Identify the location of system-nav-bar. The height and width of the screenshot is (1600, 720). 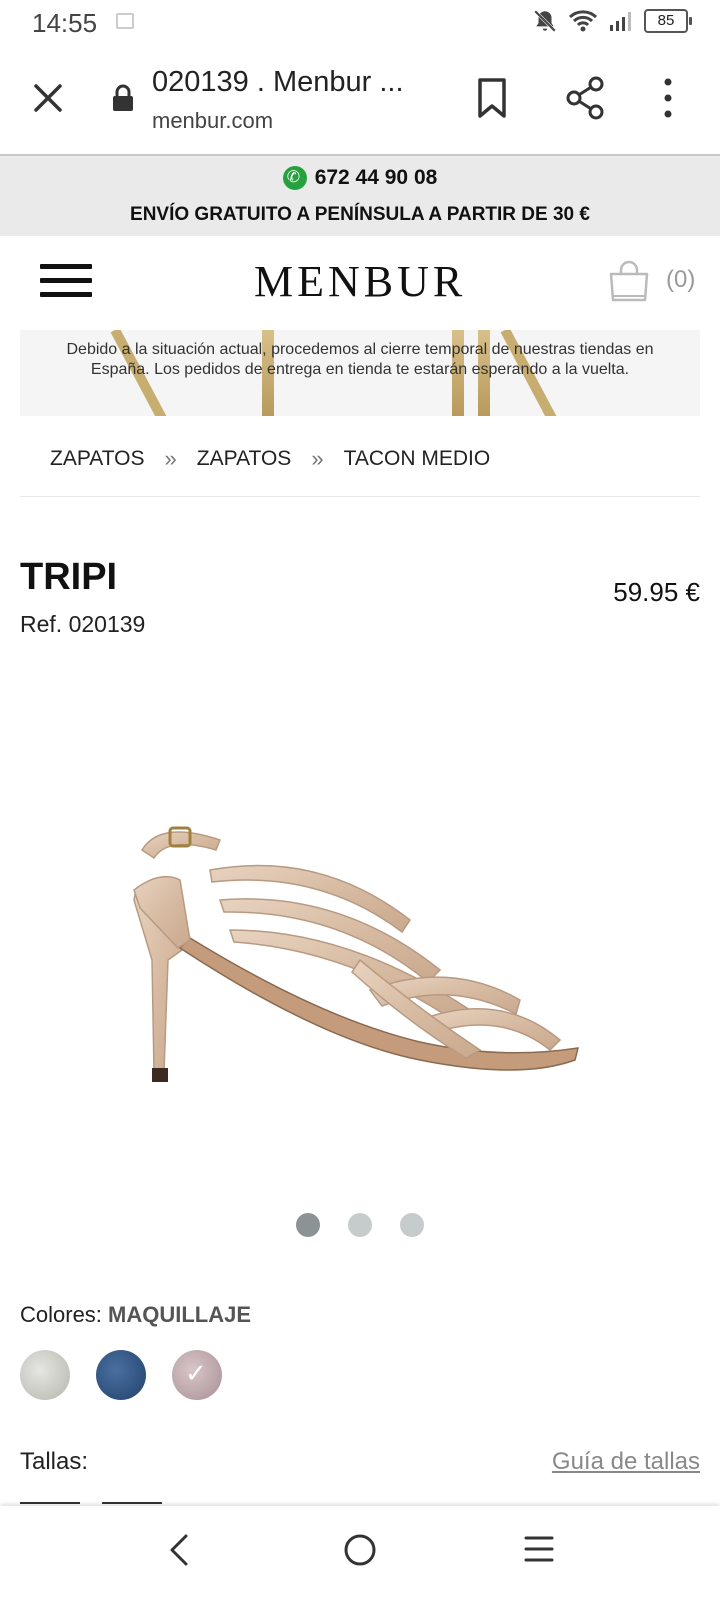
(360, 1553).